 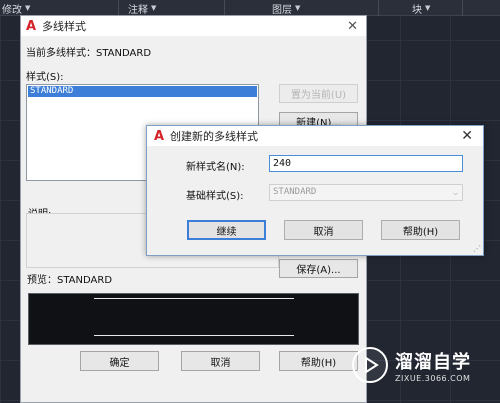 I want to click on ribbon-panel-modify: 修改 ▼, so click(x=16, y=9).